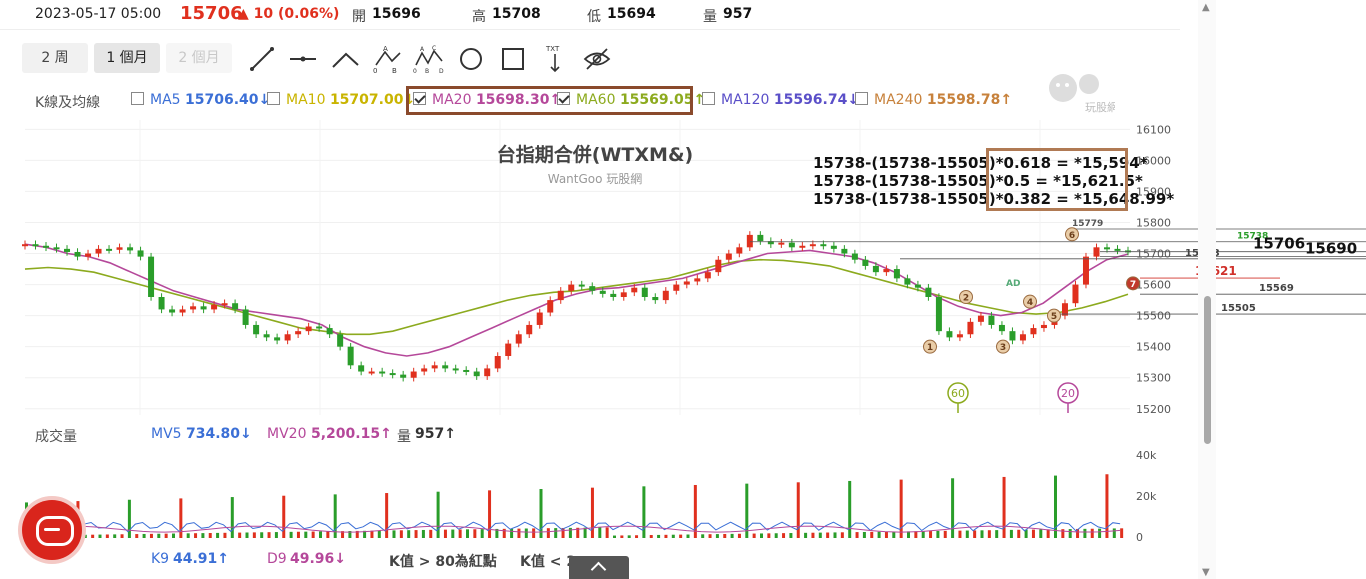 Image resolution: width=1366 pixels, height=579 pixels. What do you see at coordinates (1058, 267) in the screenshot?
I see `horizontal-levels: 1577915738157061569015683156211556915505` at bounding box center [1058, 267].